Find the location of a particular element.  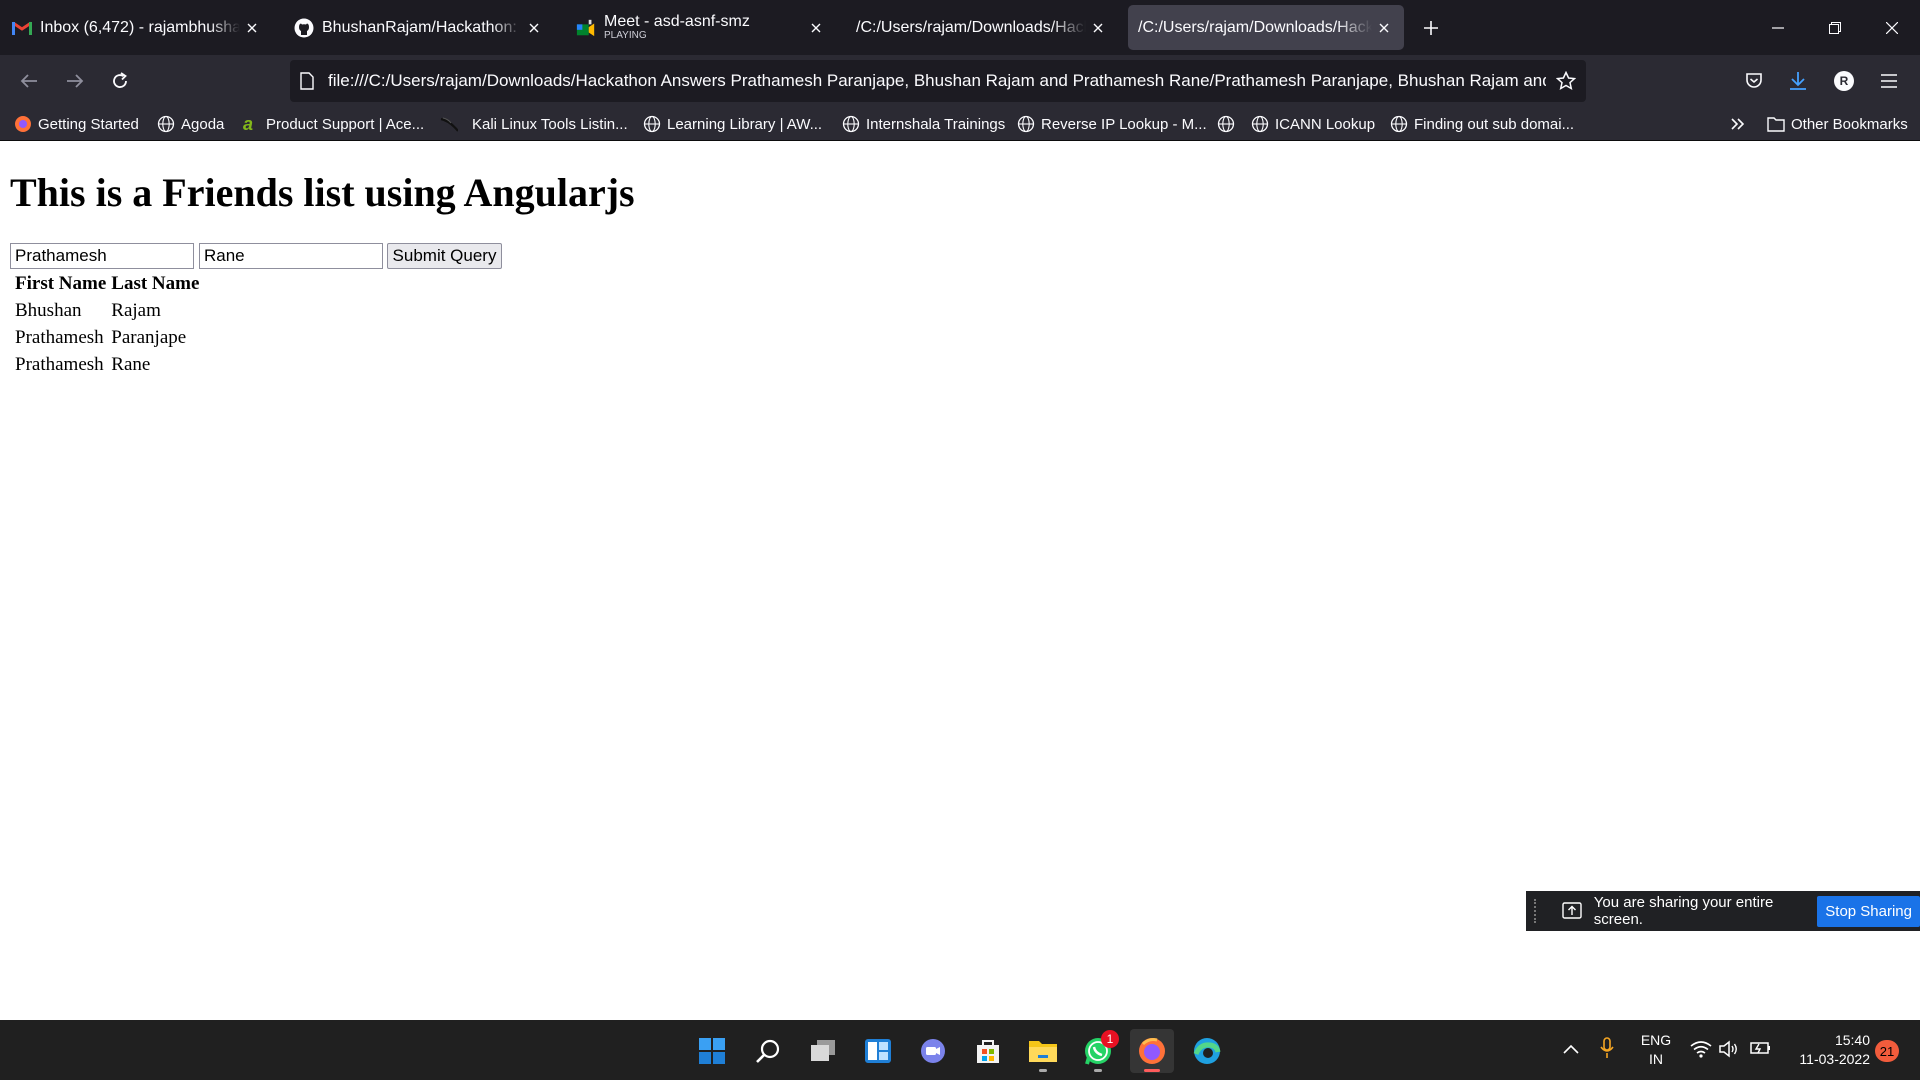

file-explorer-button is located at coordinates (1043, 1051).